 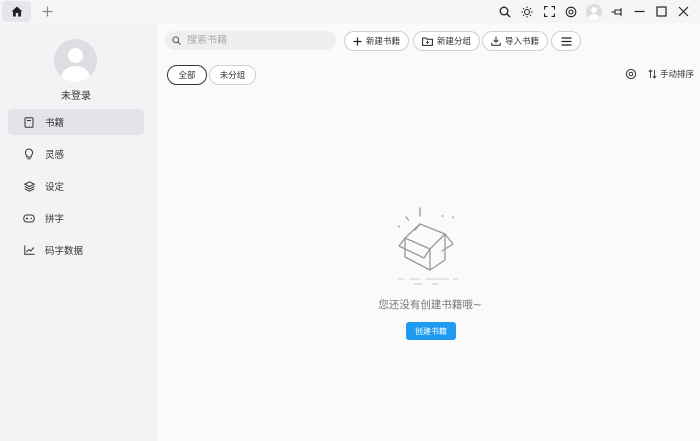 I want to click on import-books-button: 导入书籍, so click(x=515, y=41).